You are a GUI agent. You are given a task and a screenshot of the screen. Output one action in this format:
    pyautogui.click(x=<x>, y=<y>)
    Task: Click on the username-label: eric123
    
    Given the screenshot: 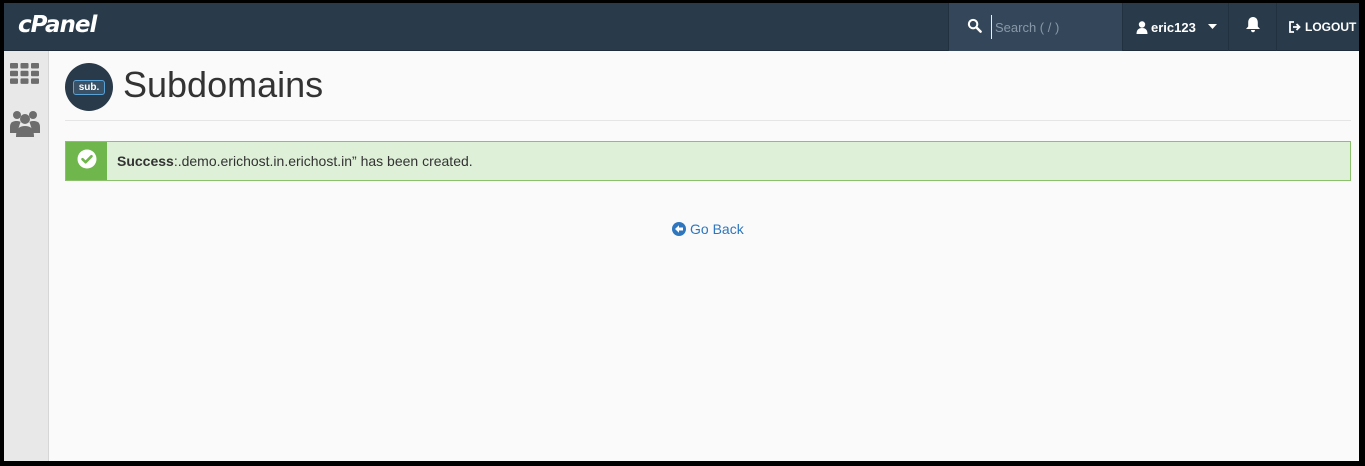 What is the action you would take?
    pyautogui.click(x=1173, y=27)
    